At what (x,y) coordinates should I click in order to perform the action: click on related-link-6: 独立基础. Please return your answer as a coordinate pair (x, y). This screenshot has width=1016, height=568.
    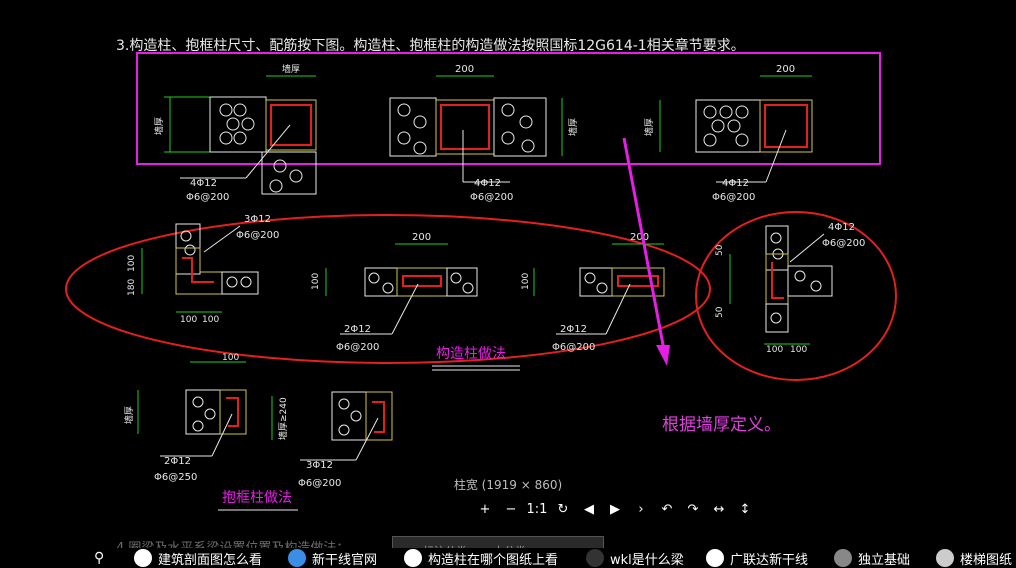
    Looking at the image, I should click on (872, 558).